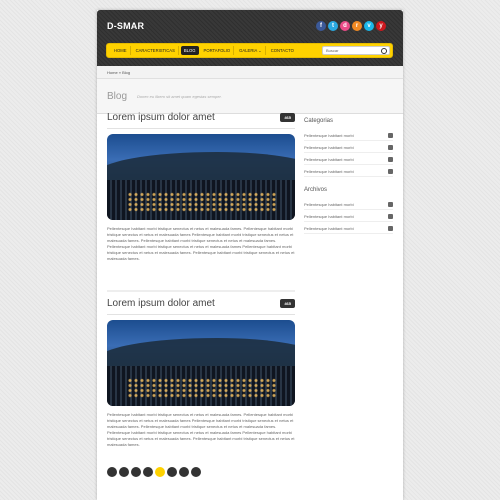 The image size is (500, 500). What do you see at coordinates (369, 26) in the screenshot?
I see `vimeo-icon: v` at bounding box center [369, 26].